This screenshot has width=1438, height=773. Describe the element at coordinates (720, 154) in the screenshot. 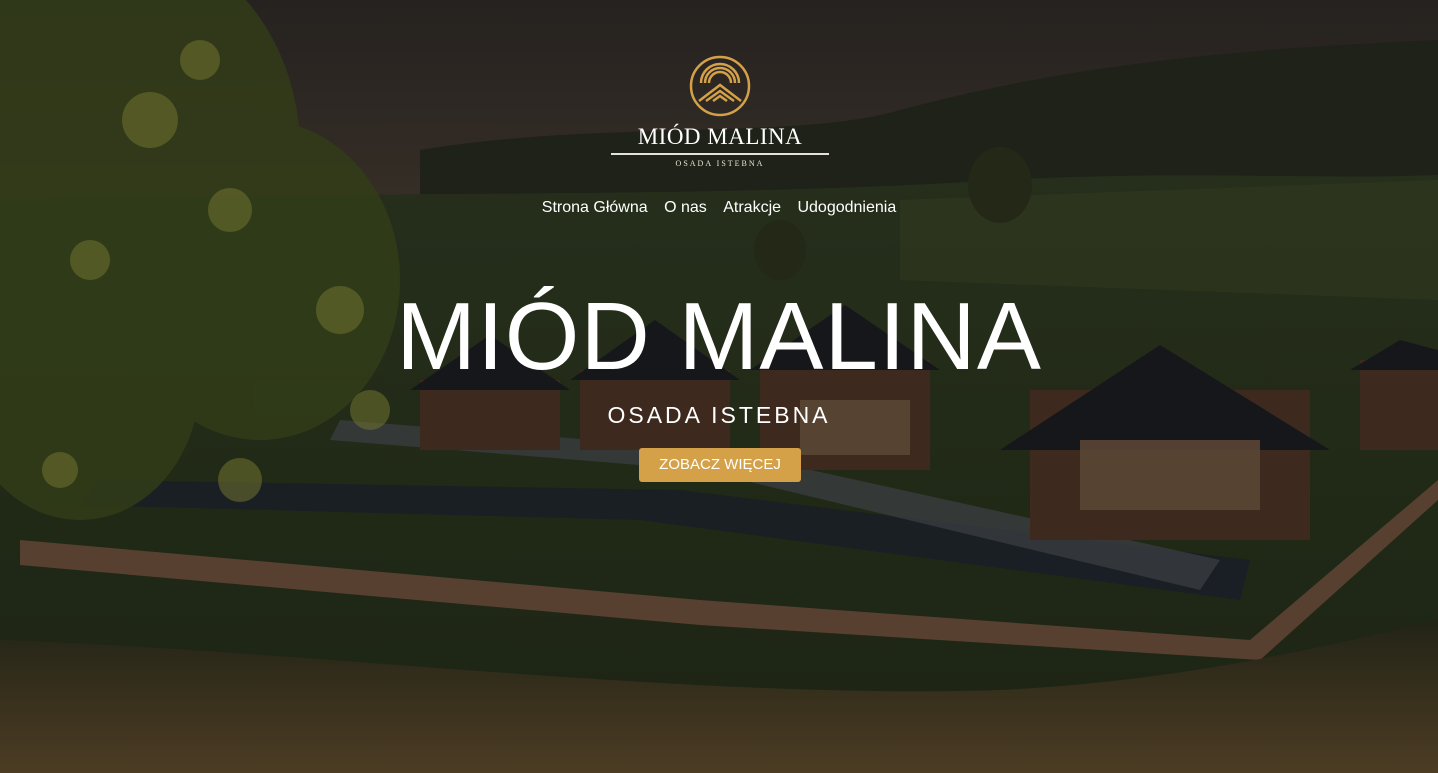

I see `logo-divider` at that location.